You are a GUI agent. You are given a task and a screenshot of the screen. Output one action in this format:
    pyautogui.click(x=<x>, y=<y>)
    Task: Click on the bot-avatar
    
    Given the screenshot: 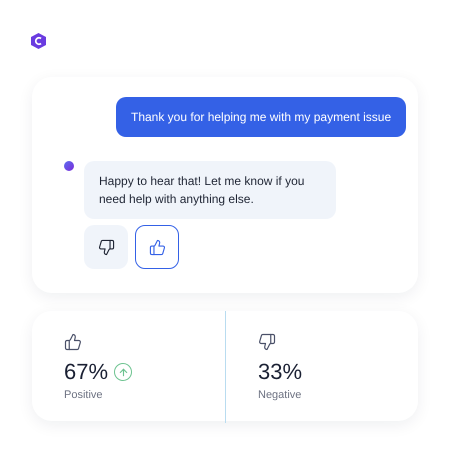 What is the action you would take?
    pyautogui.click(x=69, y=166)
    